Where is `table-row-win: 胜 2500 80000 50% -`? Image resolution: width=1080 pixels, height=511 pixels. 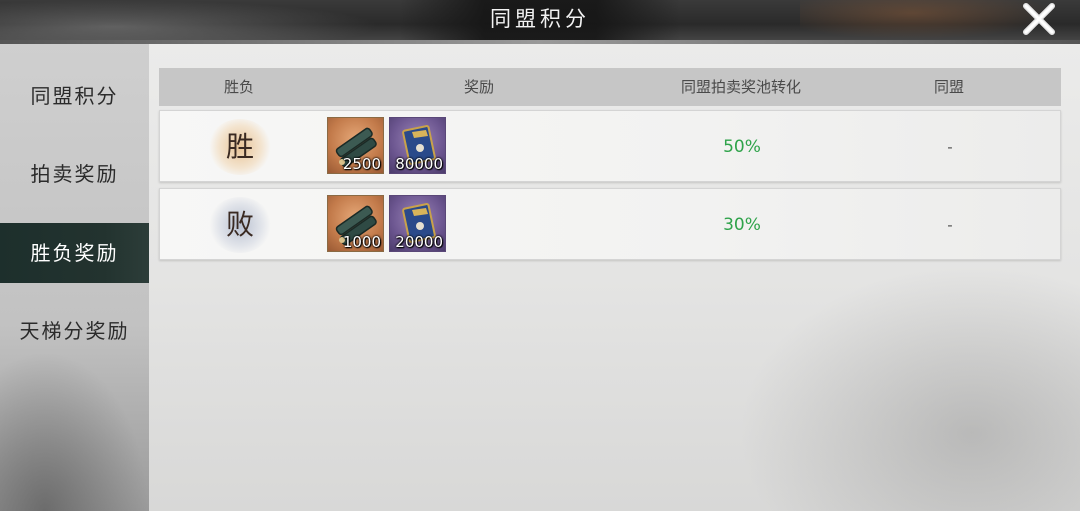
table-row-win: 胜 2500 80000 50% - is located at coordinates (610, 146).